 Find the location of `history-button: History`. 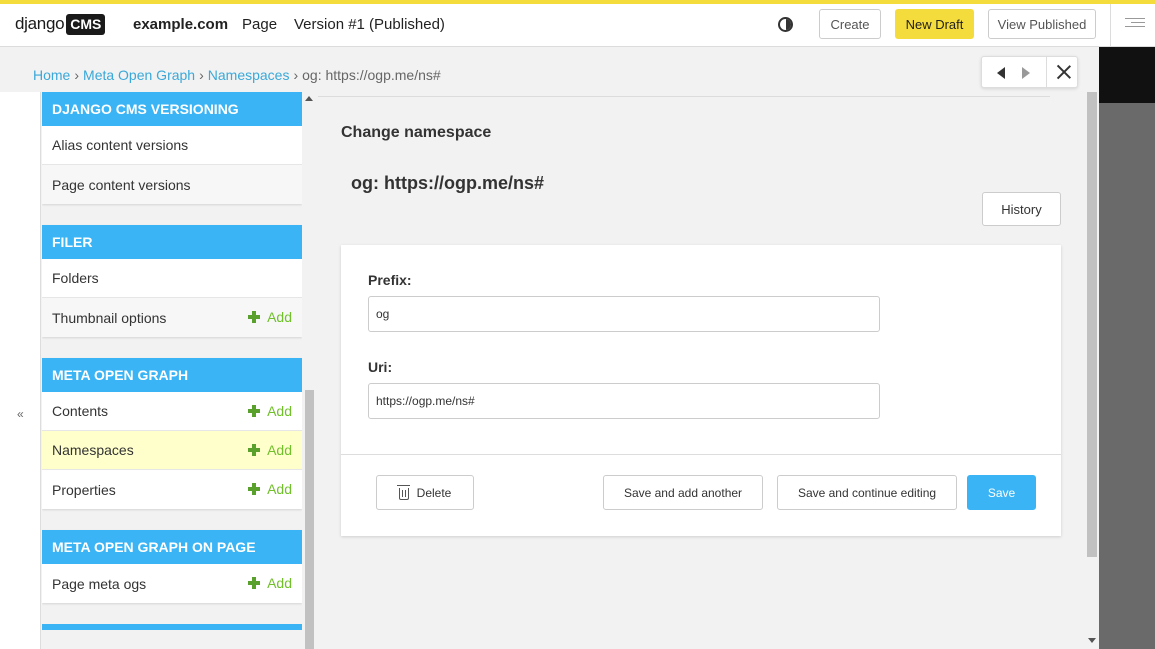

history-button: History is located at coordinates (1021, 209).